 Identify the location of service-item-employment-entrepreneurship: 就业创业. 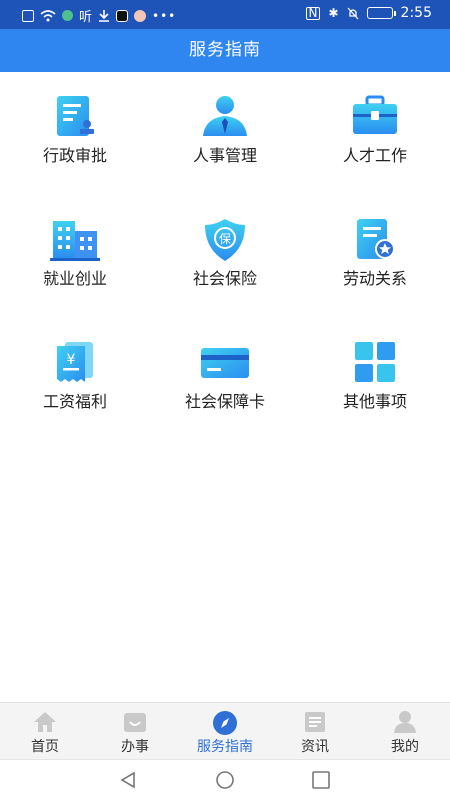
(75, 255).